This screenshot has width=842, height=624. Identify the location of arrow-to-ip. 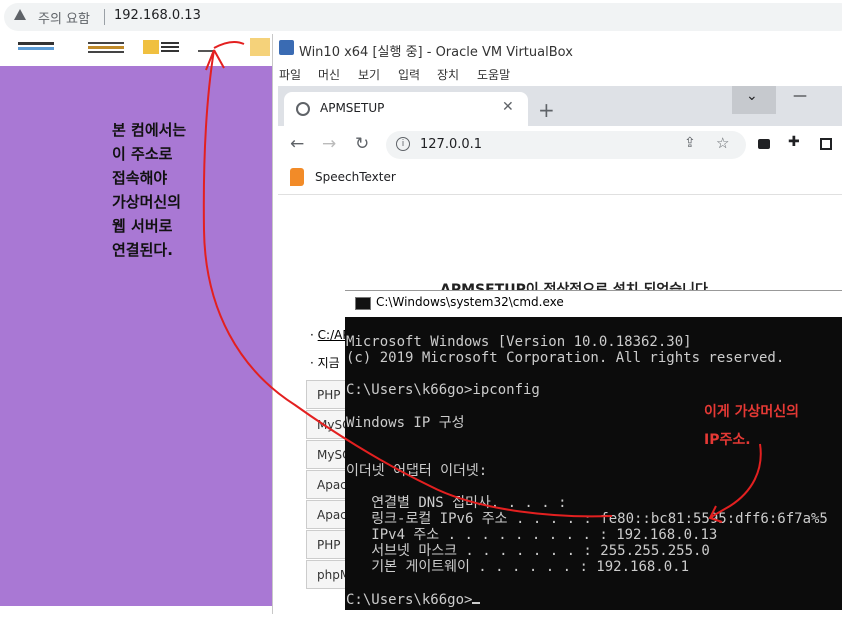
(735, 483).